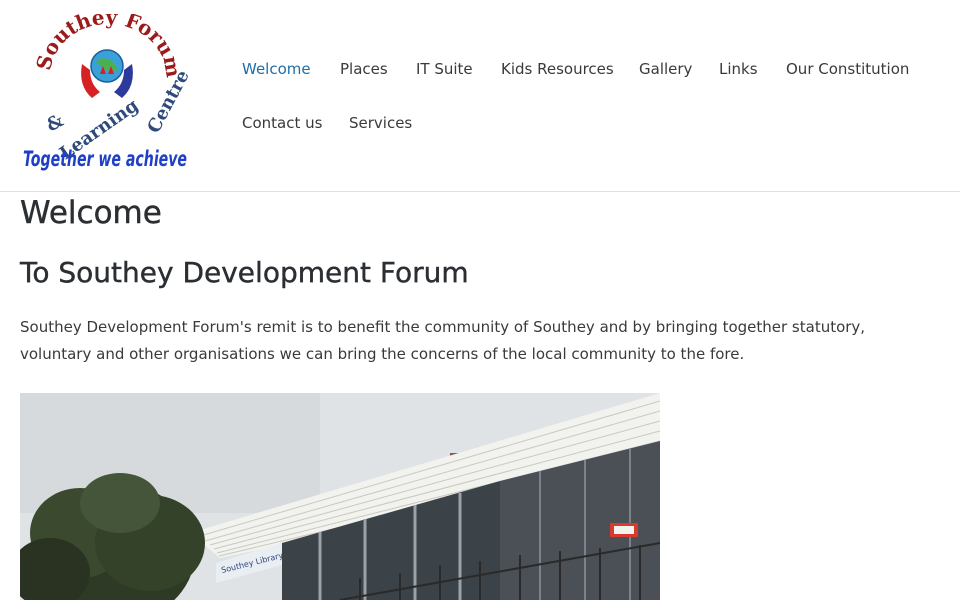 Image resolution: width=960 pixels, height=600 pixels. What do you see at coordinates (738, 69) in the screenshot?
I see `nav-item-links: Links` at bounding box center [738, 69].